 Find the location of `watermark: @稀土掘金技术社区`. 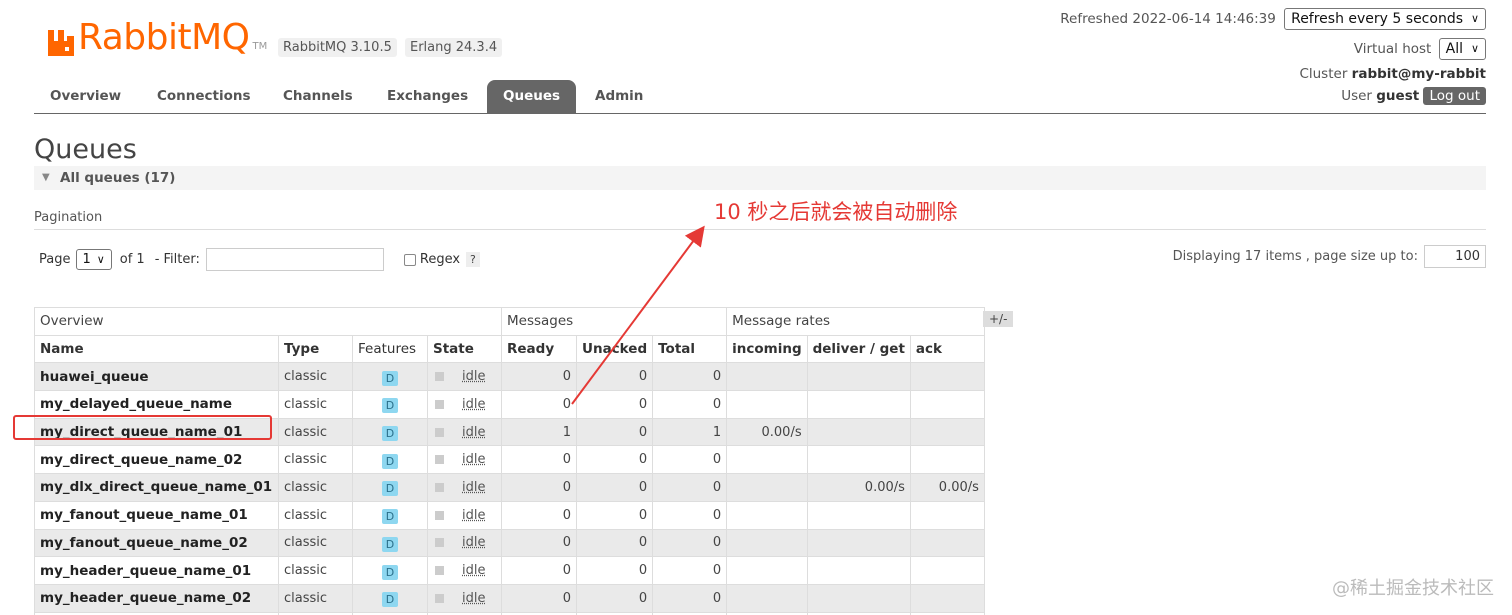

watermark: @稀土掘金技术社区 is located at coordinates (1413, 588).